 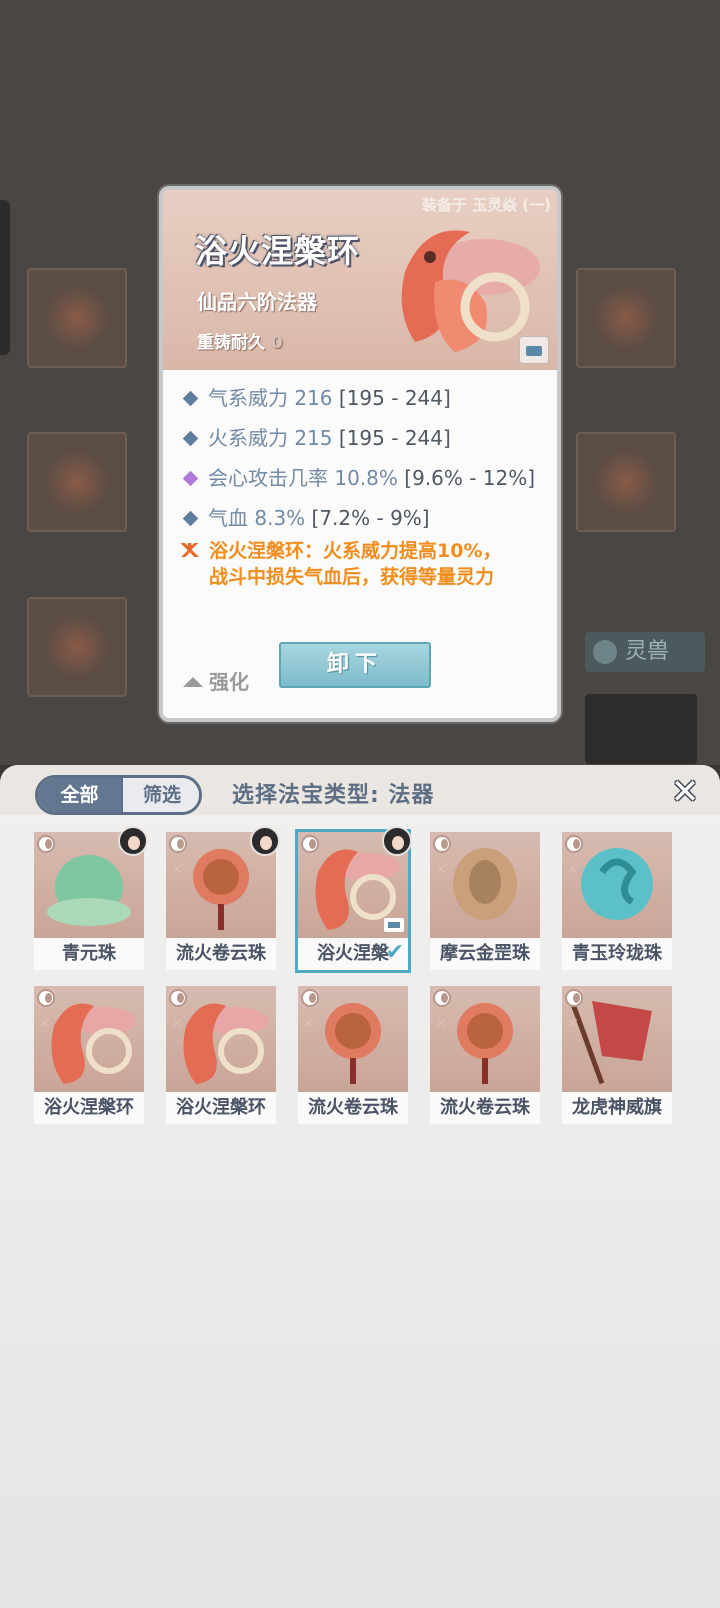 I want to click on check-icon: ✔, so click(x=394, y=952).